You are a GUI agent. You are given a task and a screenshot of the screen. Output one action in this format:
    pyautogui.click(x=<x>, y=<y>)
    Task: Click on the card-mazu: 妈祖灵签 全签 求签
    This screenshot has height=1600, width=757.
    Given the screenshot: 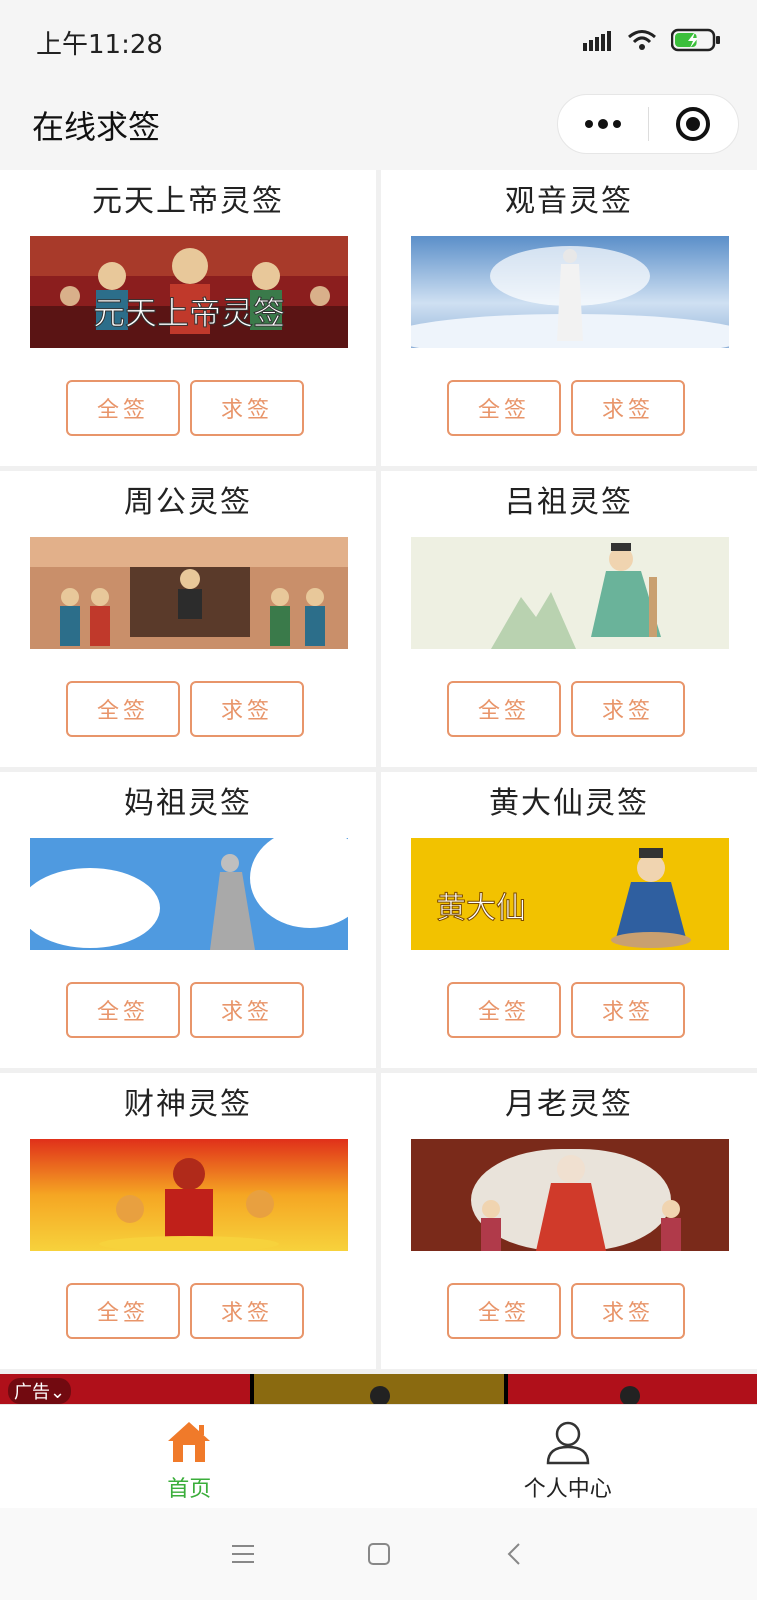 What is the action you would take?
    pyautogui.click(x=188, y=920)
    